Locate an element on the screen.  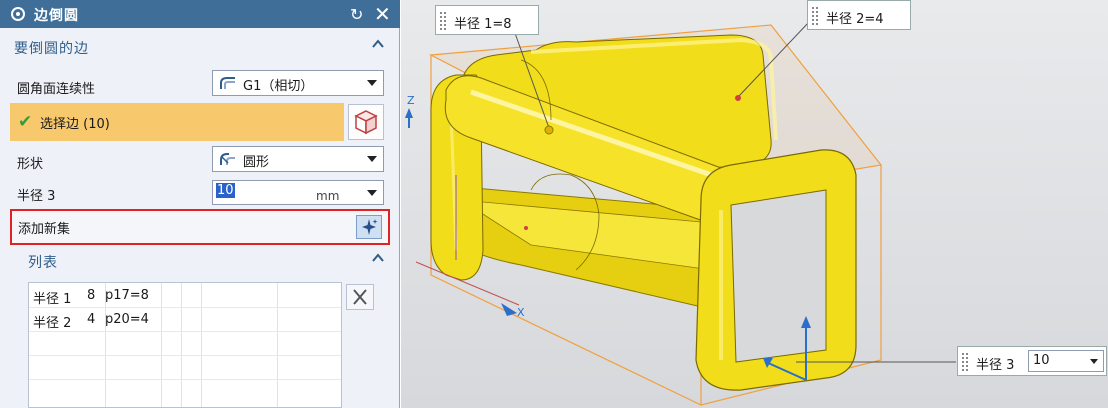
radius-3-callout-input: 10 is located at coordinates (1066, 361).